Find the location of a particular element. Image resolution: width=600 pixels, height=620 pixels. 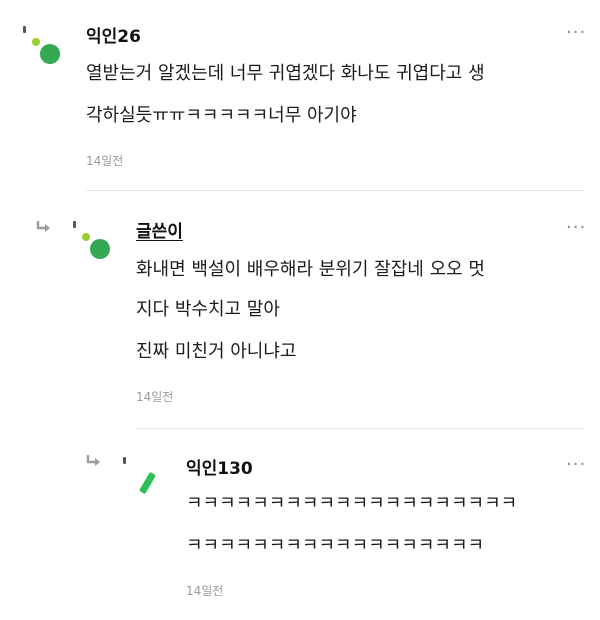

comment-author: 글쓴이 is located at coordinates (159, 229).